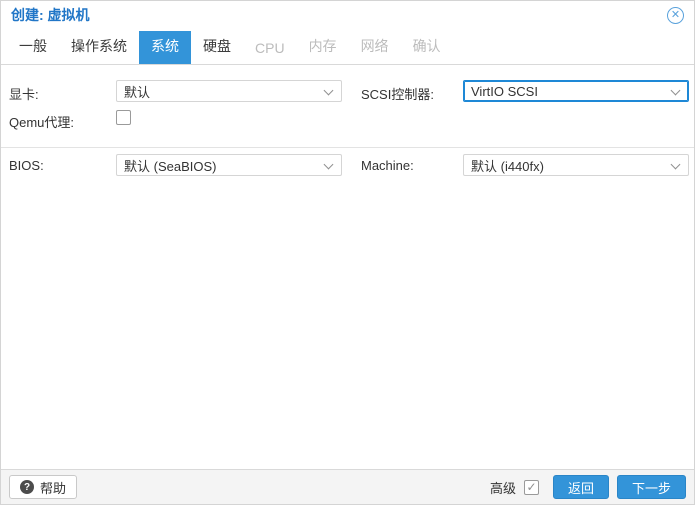 This screenshot has height=505, width=695. I want to click on dialog-header: 创建: 虚拟机 ✕, so click(347, 15).